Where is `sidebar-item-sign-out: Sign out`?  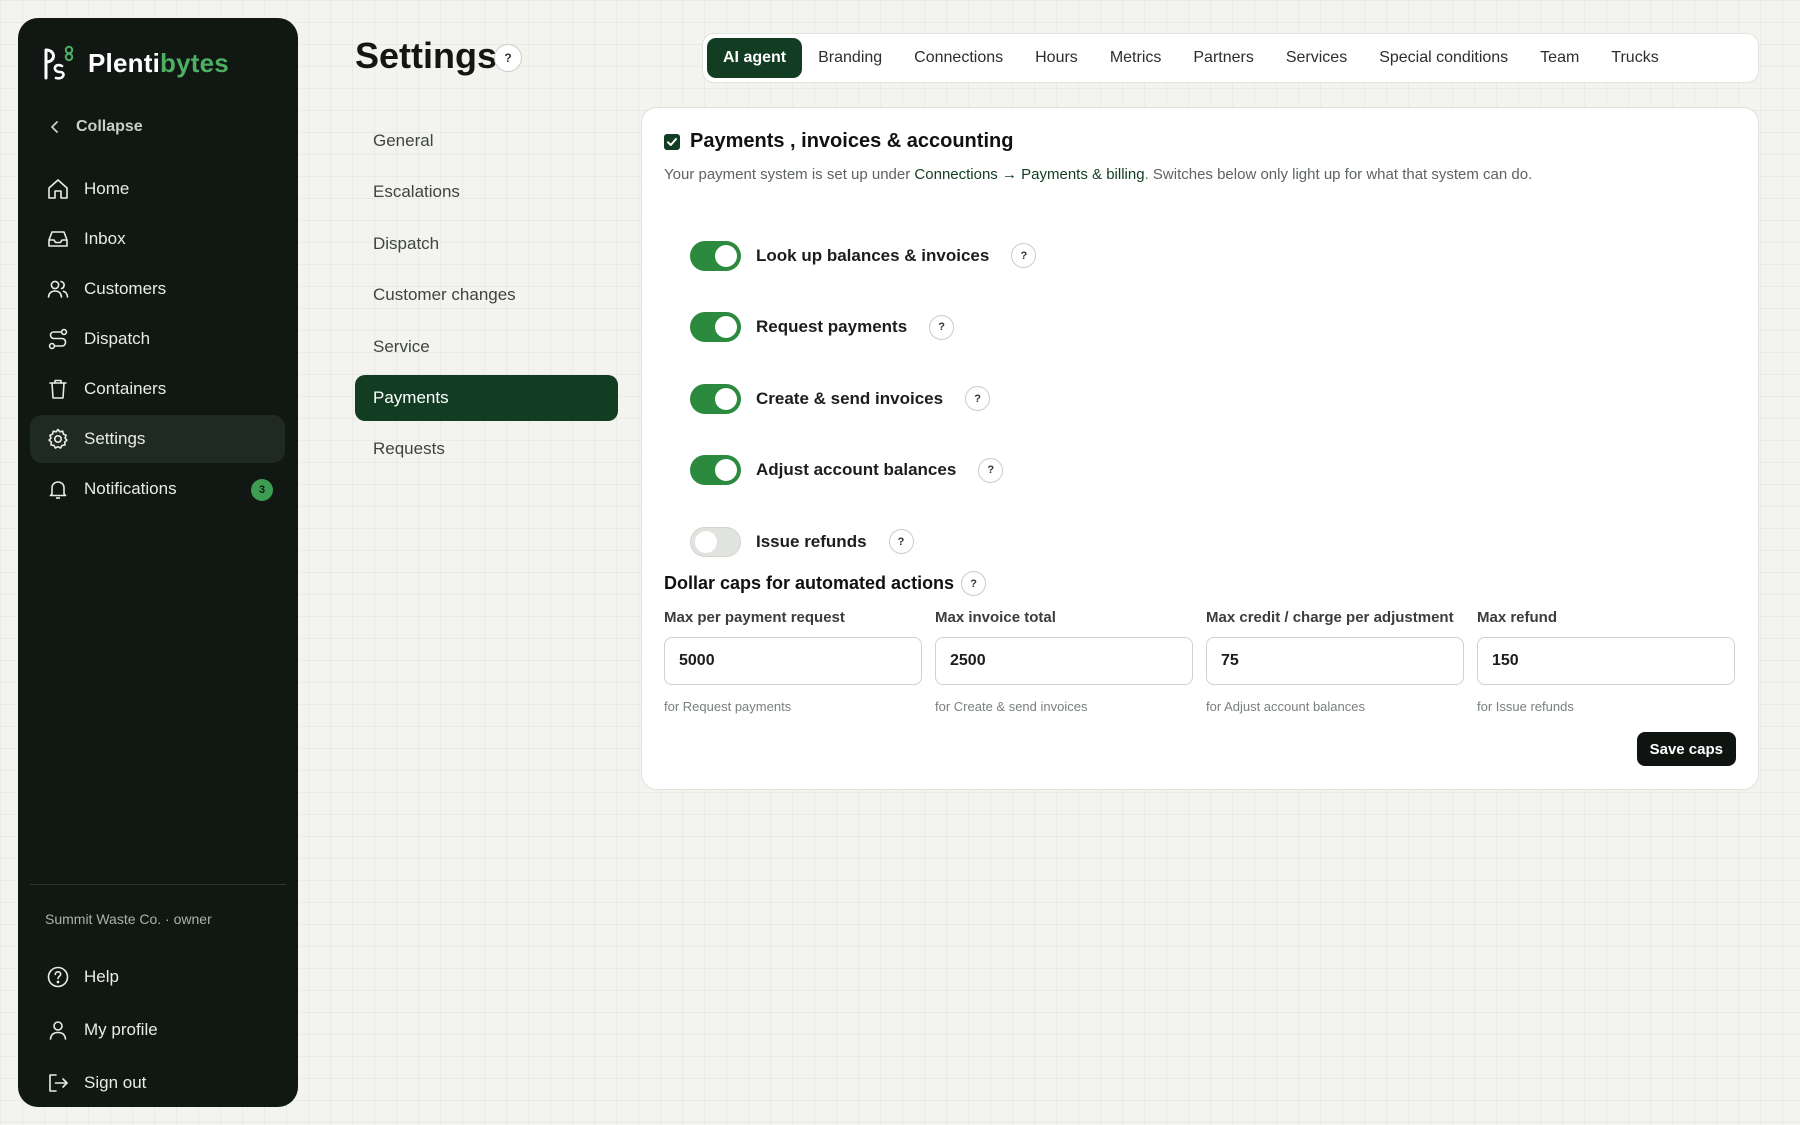 sidebar-item-sign-out: Sign out is located at coordinates (157, 1083).